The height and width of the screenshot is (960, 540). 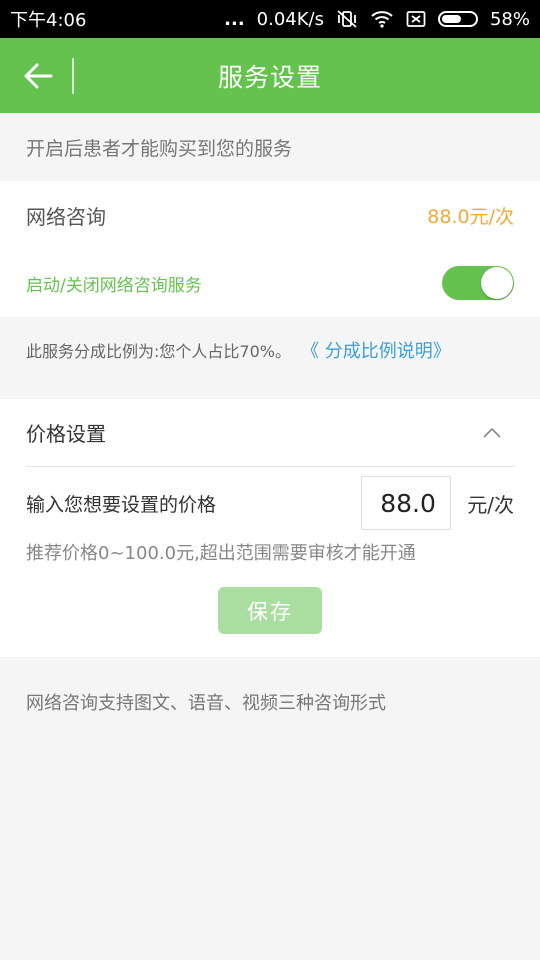 I want to click on battery-icon, so click(x=457, y=19).